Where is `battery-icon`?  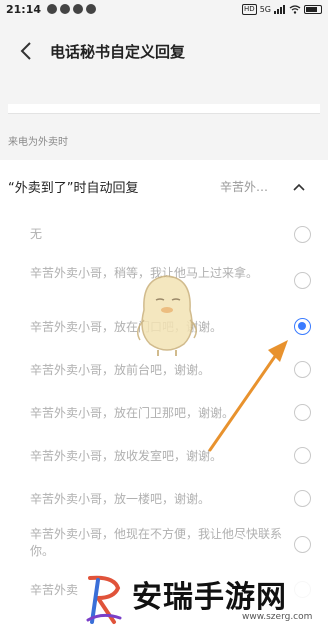
battery-icon is located at coordinates (313, 9).